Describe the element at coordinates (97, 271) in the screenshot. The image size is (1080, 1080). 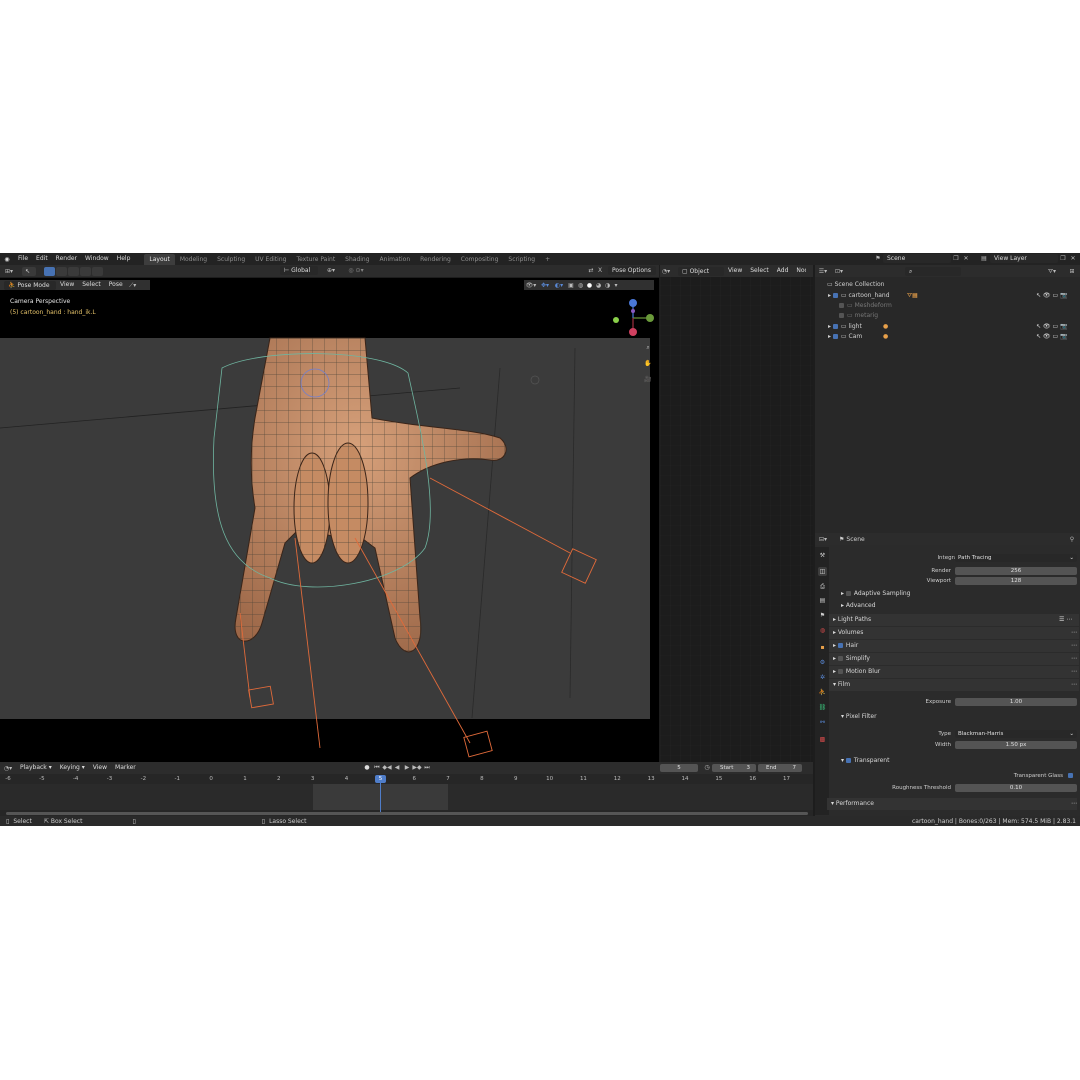
I see `select-intersect-icon` at that location.